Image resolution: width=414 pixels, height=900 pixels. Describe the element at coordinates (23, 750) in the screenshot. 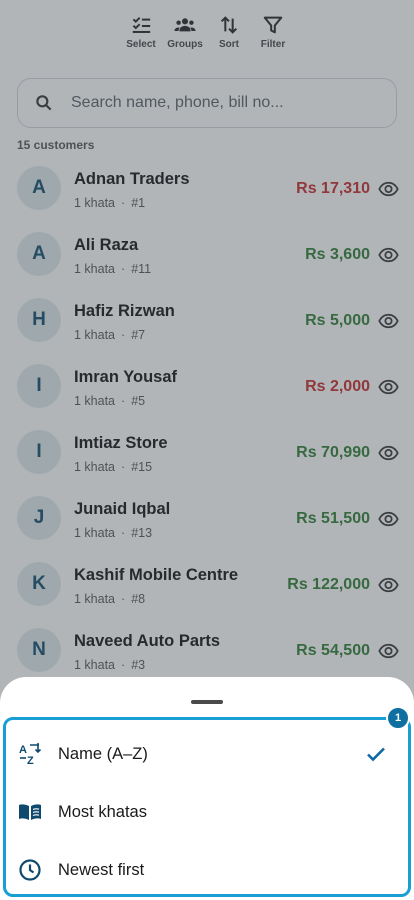

I see `svg-text: A` at that location.